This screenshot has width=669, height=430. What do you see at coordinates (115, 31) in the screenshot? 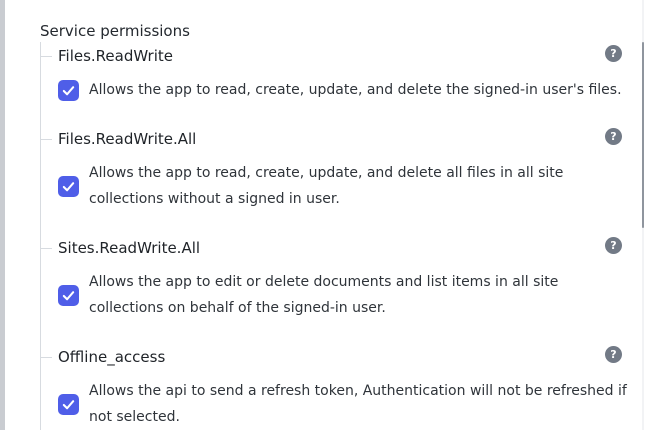
I see `service-permissions-heading: Service permissions` at bounding box center [115, 31].